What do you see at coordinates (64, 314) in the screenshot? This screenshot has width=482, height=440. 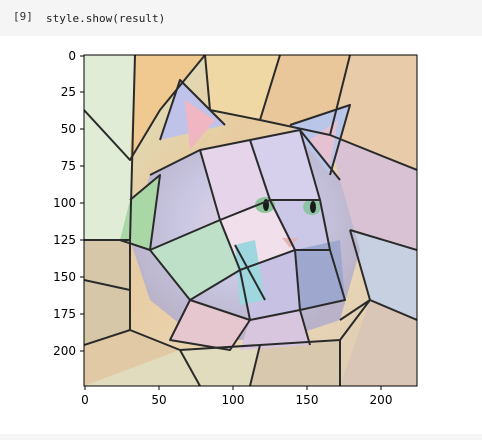 I see `y-tick-label: 175` at bounding box center [64, 314].